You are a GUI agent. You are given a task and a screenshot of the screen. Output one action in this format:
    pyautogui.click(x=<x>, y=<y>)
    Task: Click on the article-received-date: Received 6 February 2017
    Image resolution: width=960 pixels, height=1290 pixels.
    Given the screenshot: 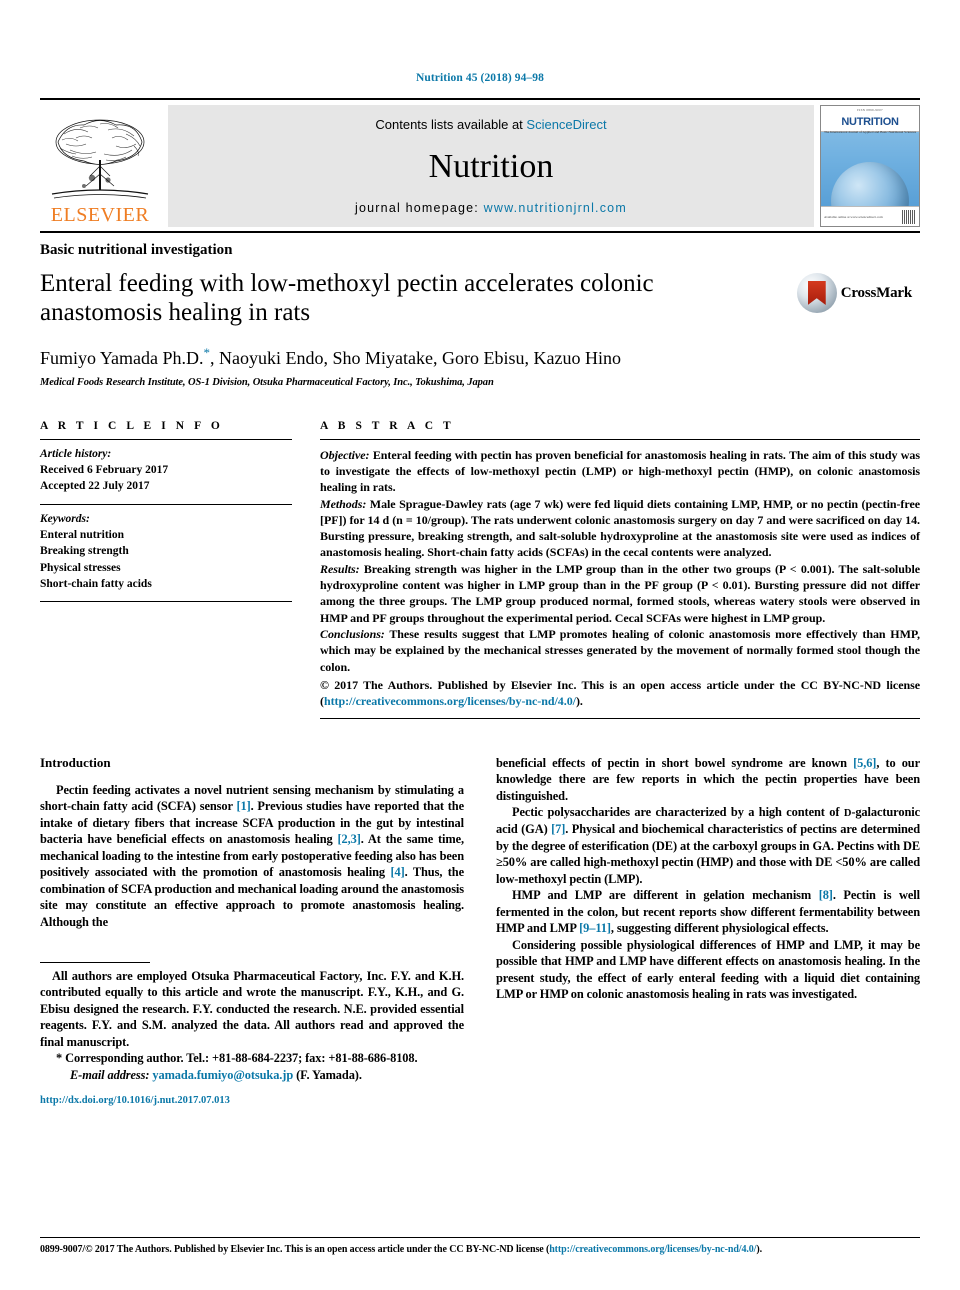 What is the action you would take?
    pyautogui.click(x=104, y=469)
    